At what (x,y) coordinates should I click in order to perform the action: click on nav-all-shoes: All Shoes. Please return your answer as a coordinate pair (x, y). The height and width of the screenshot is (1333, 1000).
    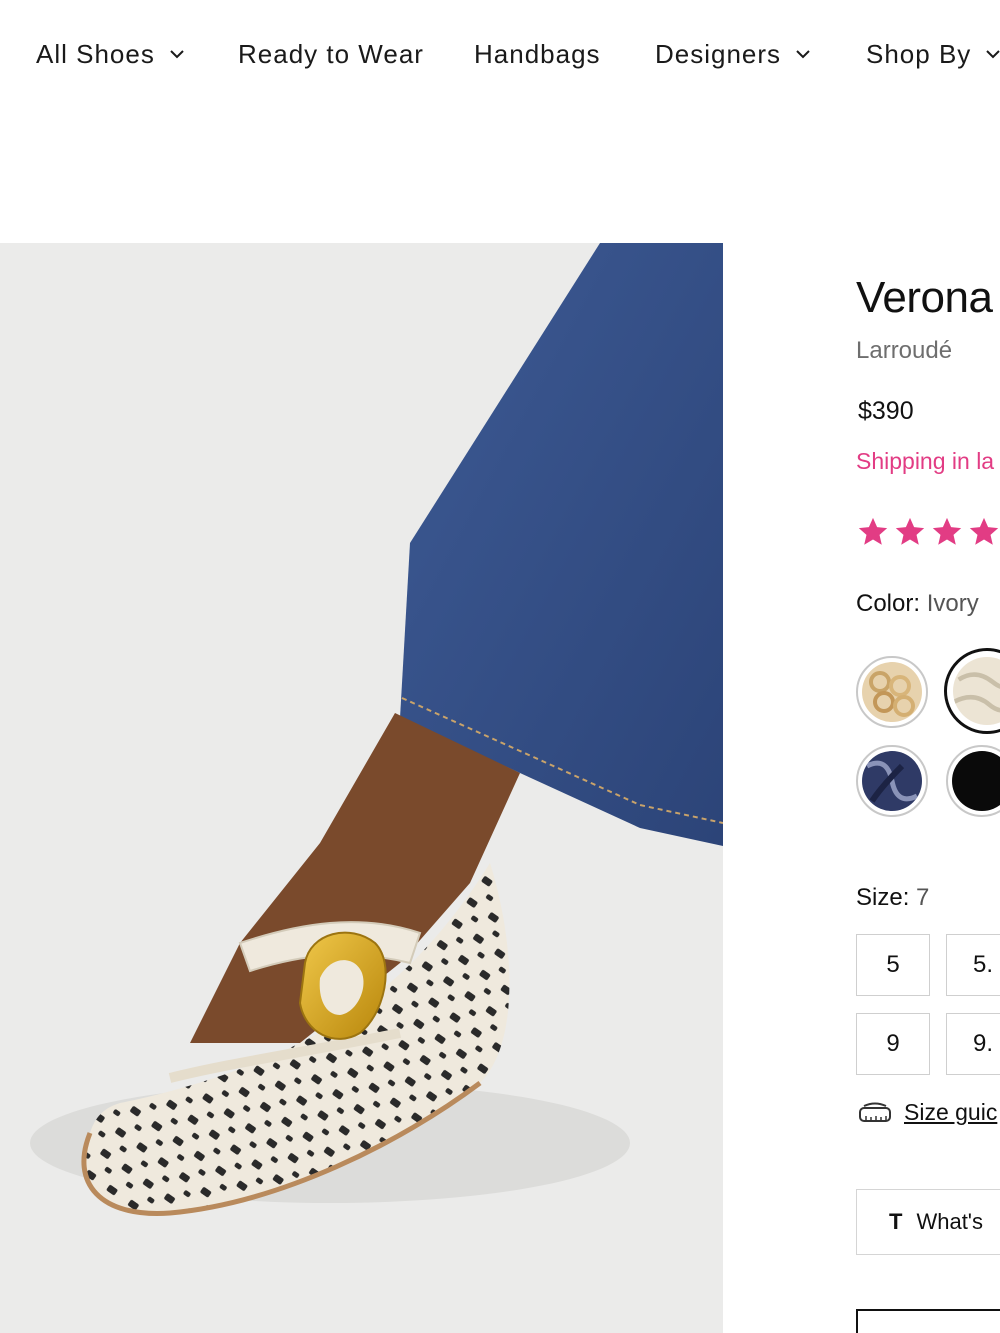
    Looking at the image, I should click on (110, 54).